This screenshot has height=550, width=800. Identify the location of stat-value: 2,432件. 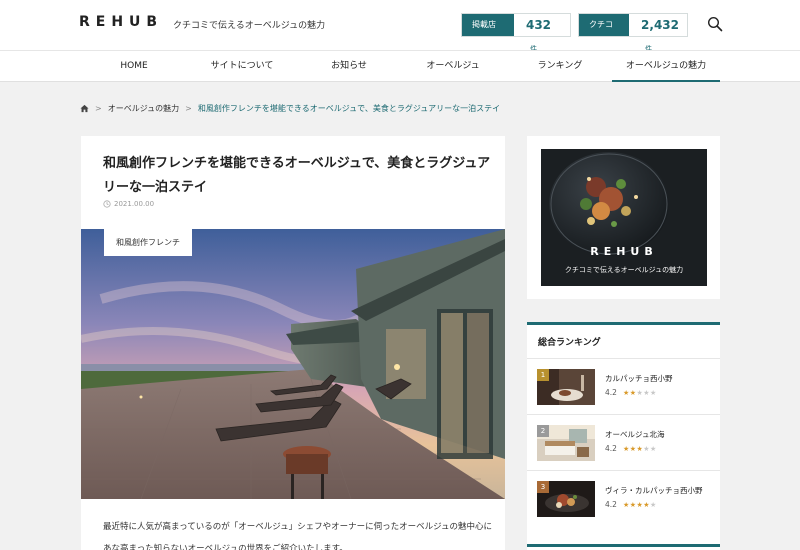
(658, 33).